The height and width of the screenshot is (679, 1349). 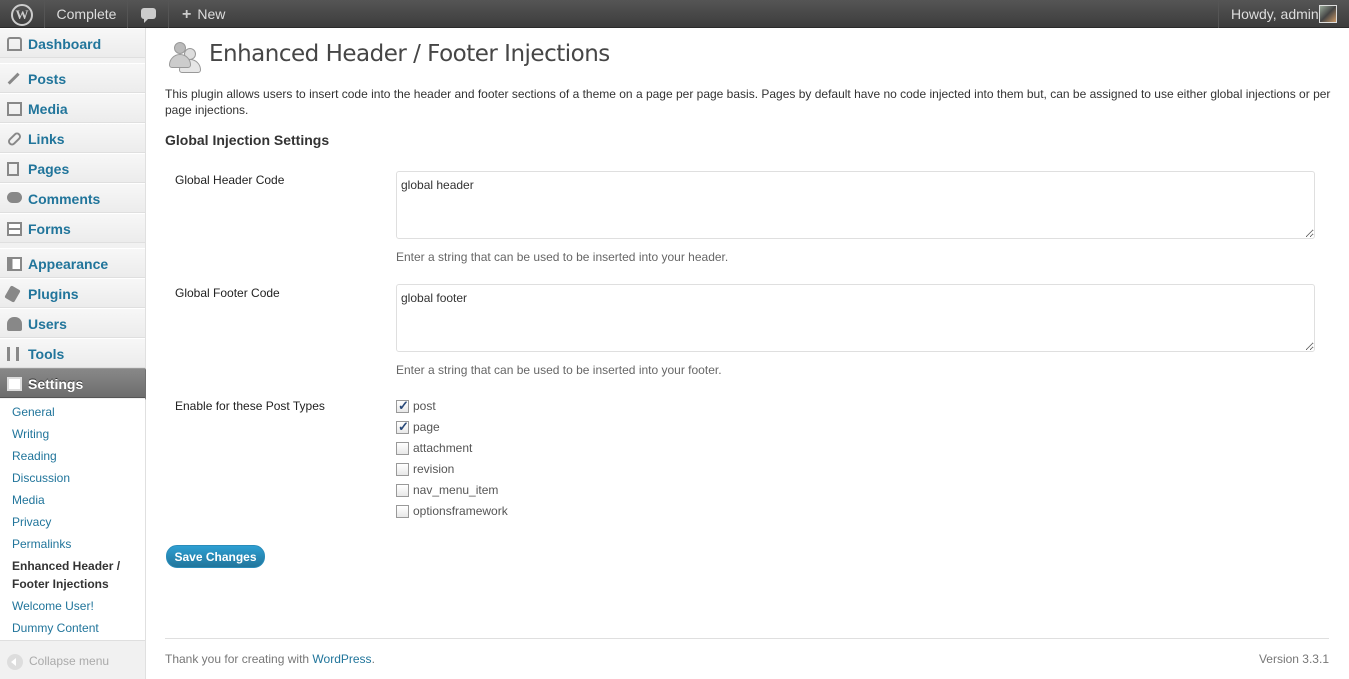 I want to click on submenu-item-writing: Writing, so click(x=30, y=434).